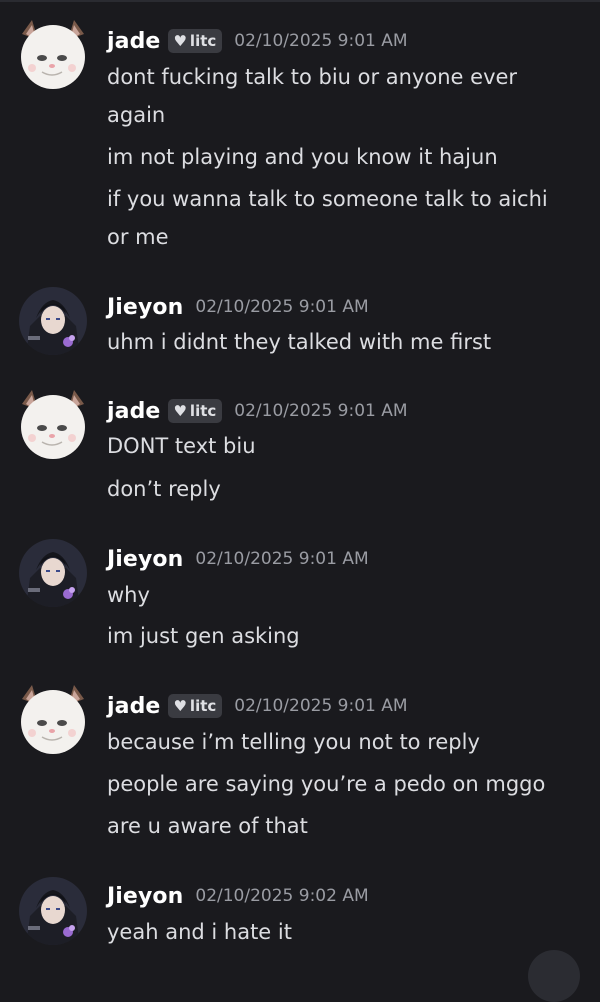 The image size is (600, 1002). What do you see at coordinates (128, 595) in the screenshot?
I see `message-text: why` at bounding box center [128, 595].